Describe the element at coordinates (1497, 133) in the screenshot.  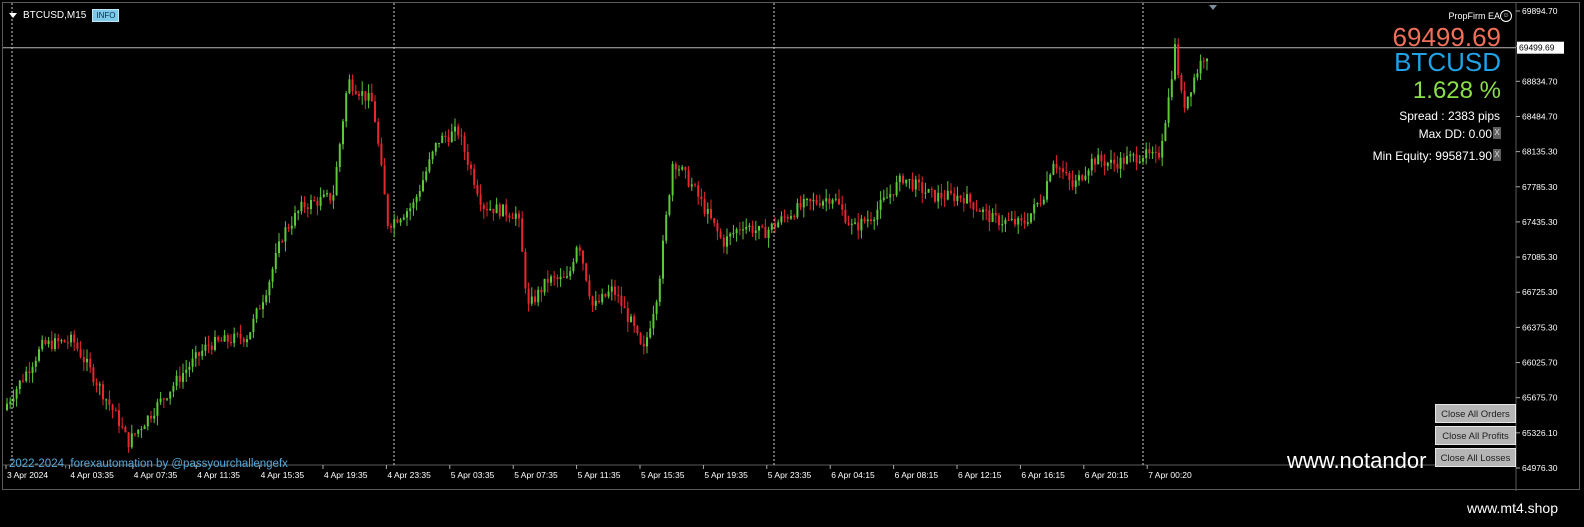
I see `max-dd-close-icon: X` at that location.